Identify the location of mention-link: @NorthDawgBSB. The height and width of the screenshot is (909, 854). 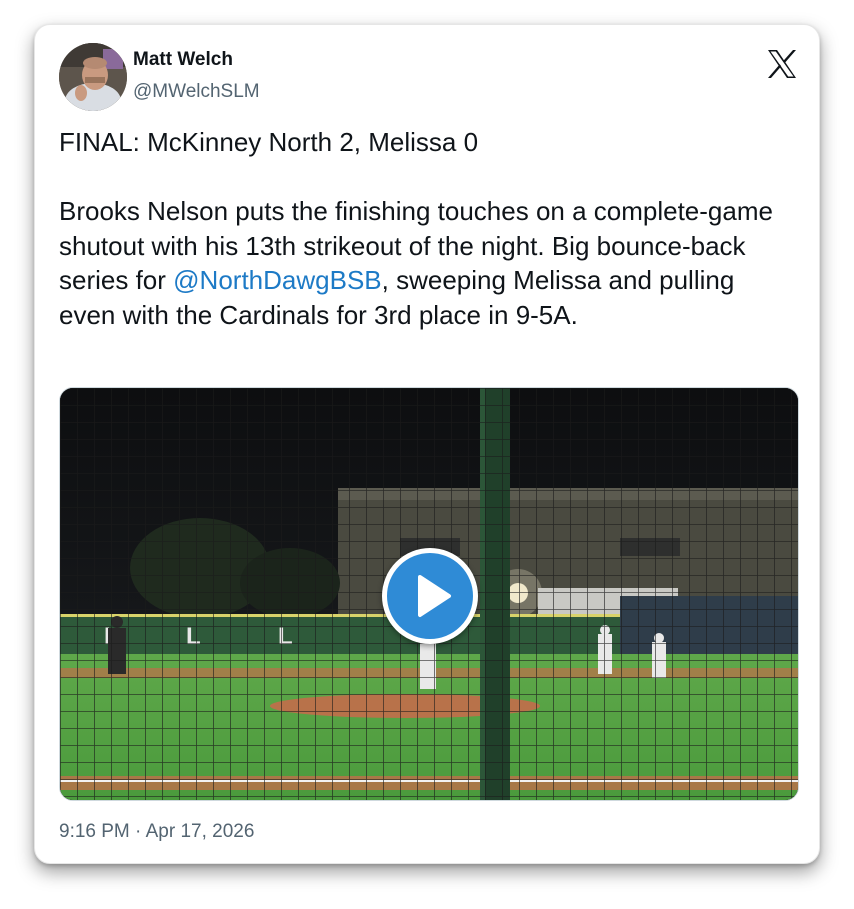
(277, 280).